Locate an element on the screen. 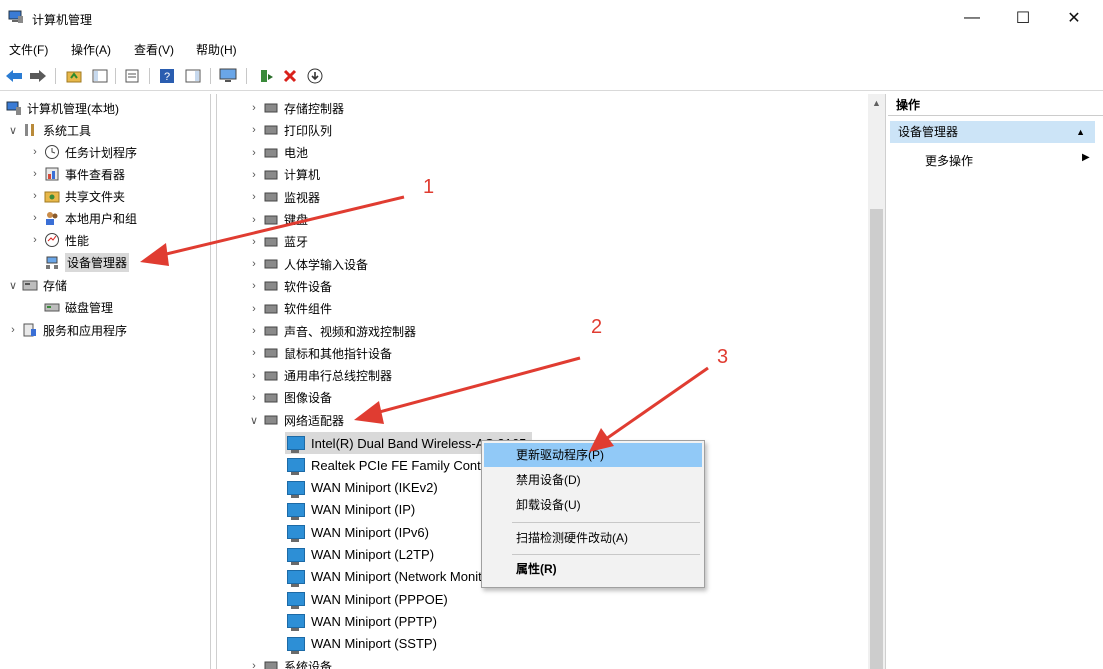 Image resolution: width=1103 pixels, height=669 pixels. device-category: › 监视器 is located at coordinates (283, 197).